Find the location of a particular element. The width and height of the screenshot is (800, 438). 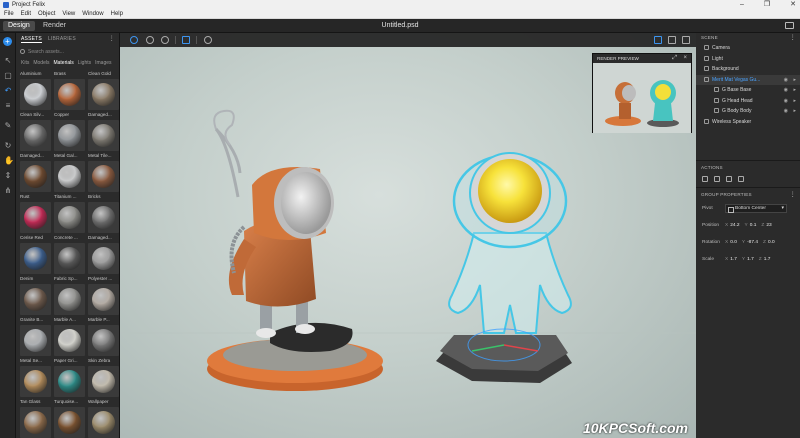

filter-models: Models is located at coordinates (41, 63).